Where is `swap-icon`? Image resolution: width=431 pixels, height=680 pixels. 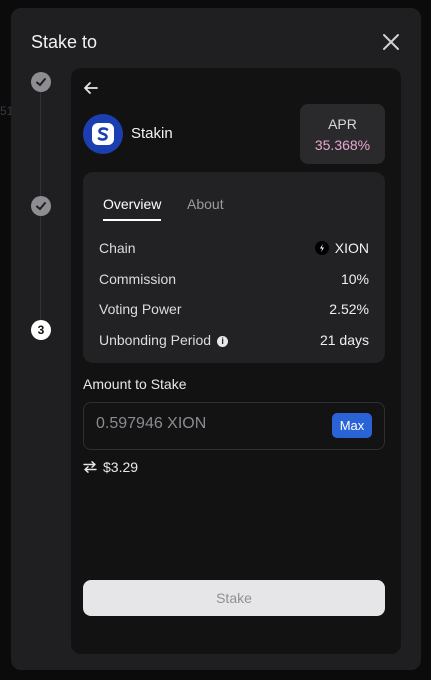 swap-icon is located at coordinates (90, 467).